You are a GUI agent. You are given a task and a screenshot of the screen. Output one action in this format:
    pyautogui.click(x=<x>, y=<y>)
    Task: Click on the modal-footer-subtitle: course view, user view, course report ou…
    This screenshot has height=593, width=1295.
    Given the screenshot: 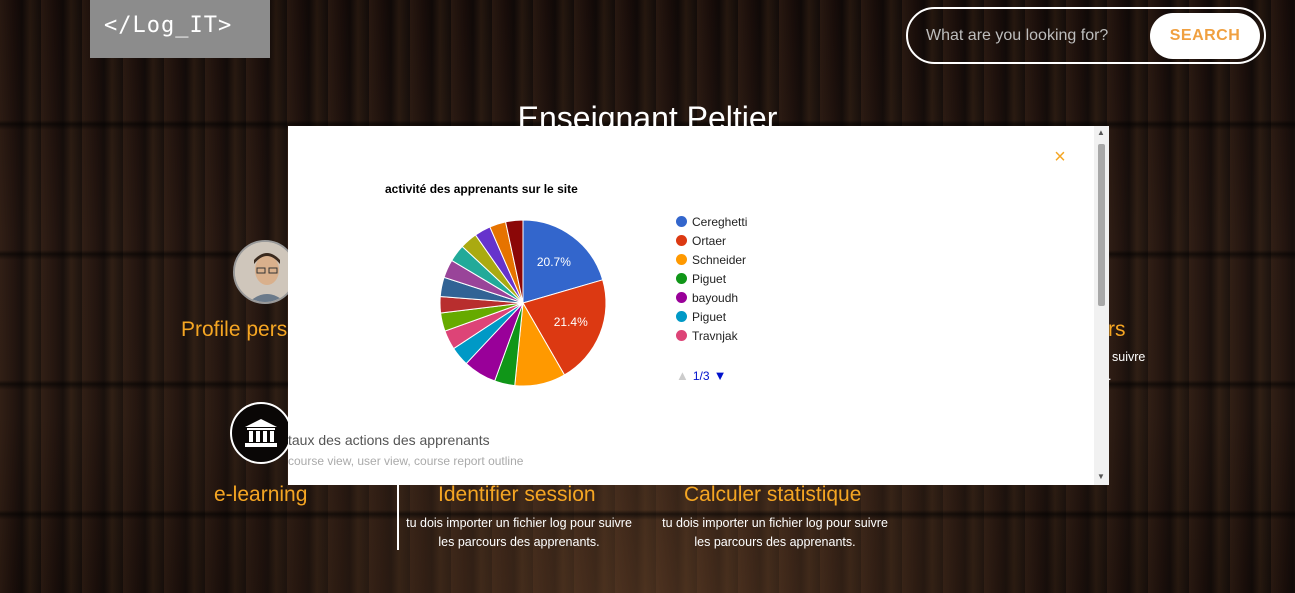 What is the action you would take?
    pyautogui.click(x=406, y=461)
    